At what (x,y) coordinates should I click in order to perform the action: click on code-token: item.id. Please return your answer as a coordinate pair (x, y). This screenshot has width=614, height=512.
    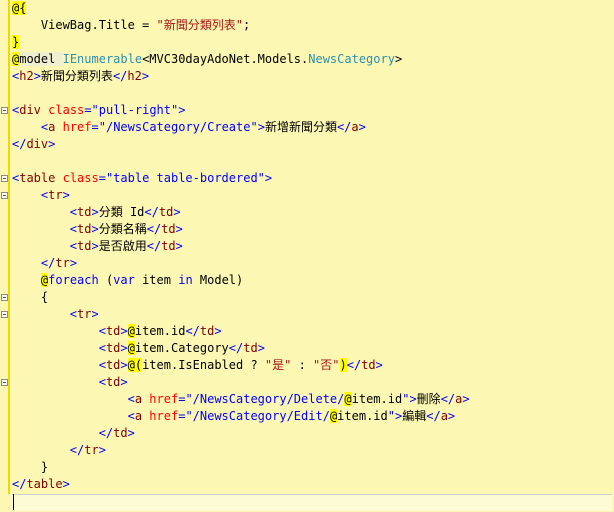
    Looking at the image, I should click on (377, 399).